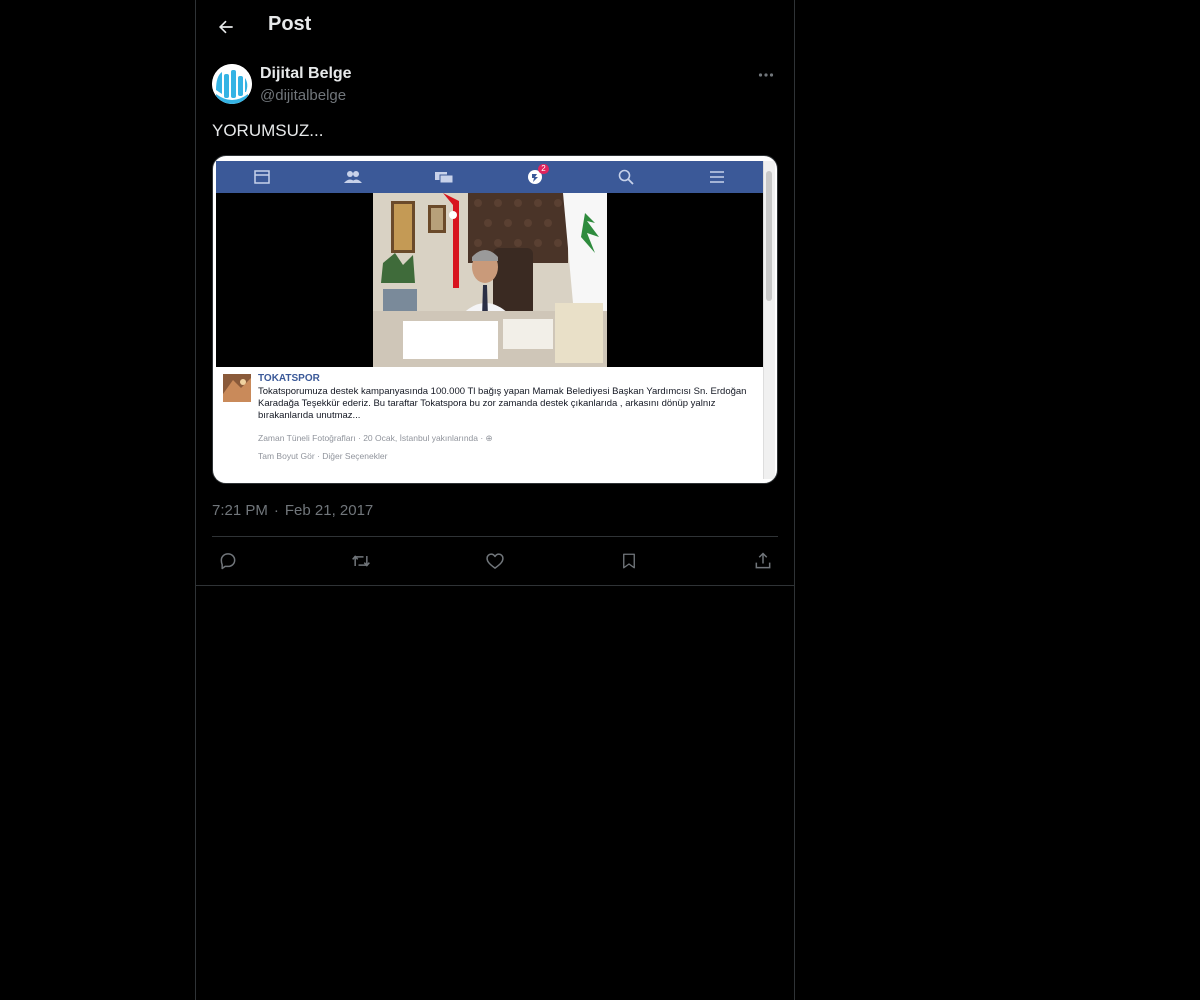  What do you see at coordinates (353, 177) in the screenshot?
I see `friends-icon` at bounding box center [353, 177].